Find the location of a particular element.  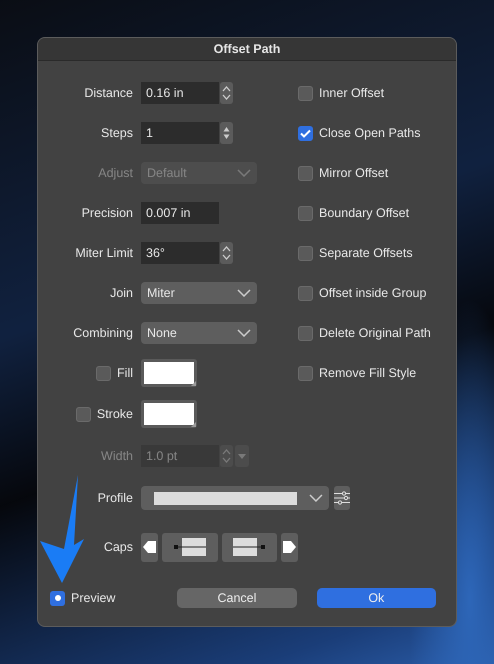

dropdown: Miter is located at coordinates (199, 293).